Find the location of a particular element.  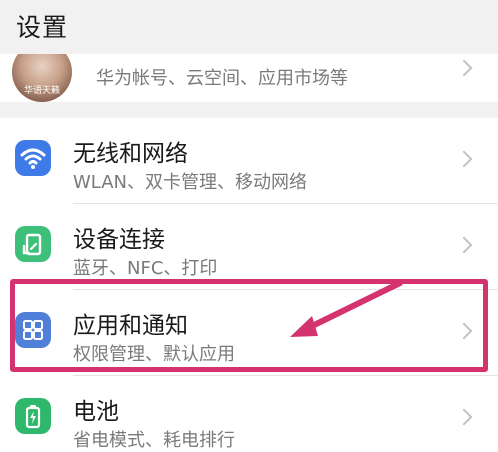

item-label: 无线和网络 is located at coordinates (130, 154).